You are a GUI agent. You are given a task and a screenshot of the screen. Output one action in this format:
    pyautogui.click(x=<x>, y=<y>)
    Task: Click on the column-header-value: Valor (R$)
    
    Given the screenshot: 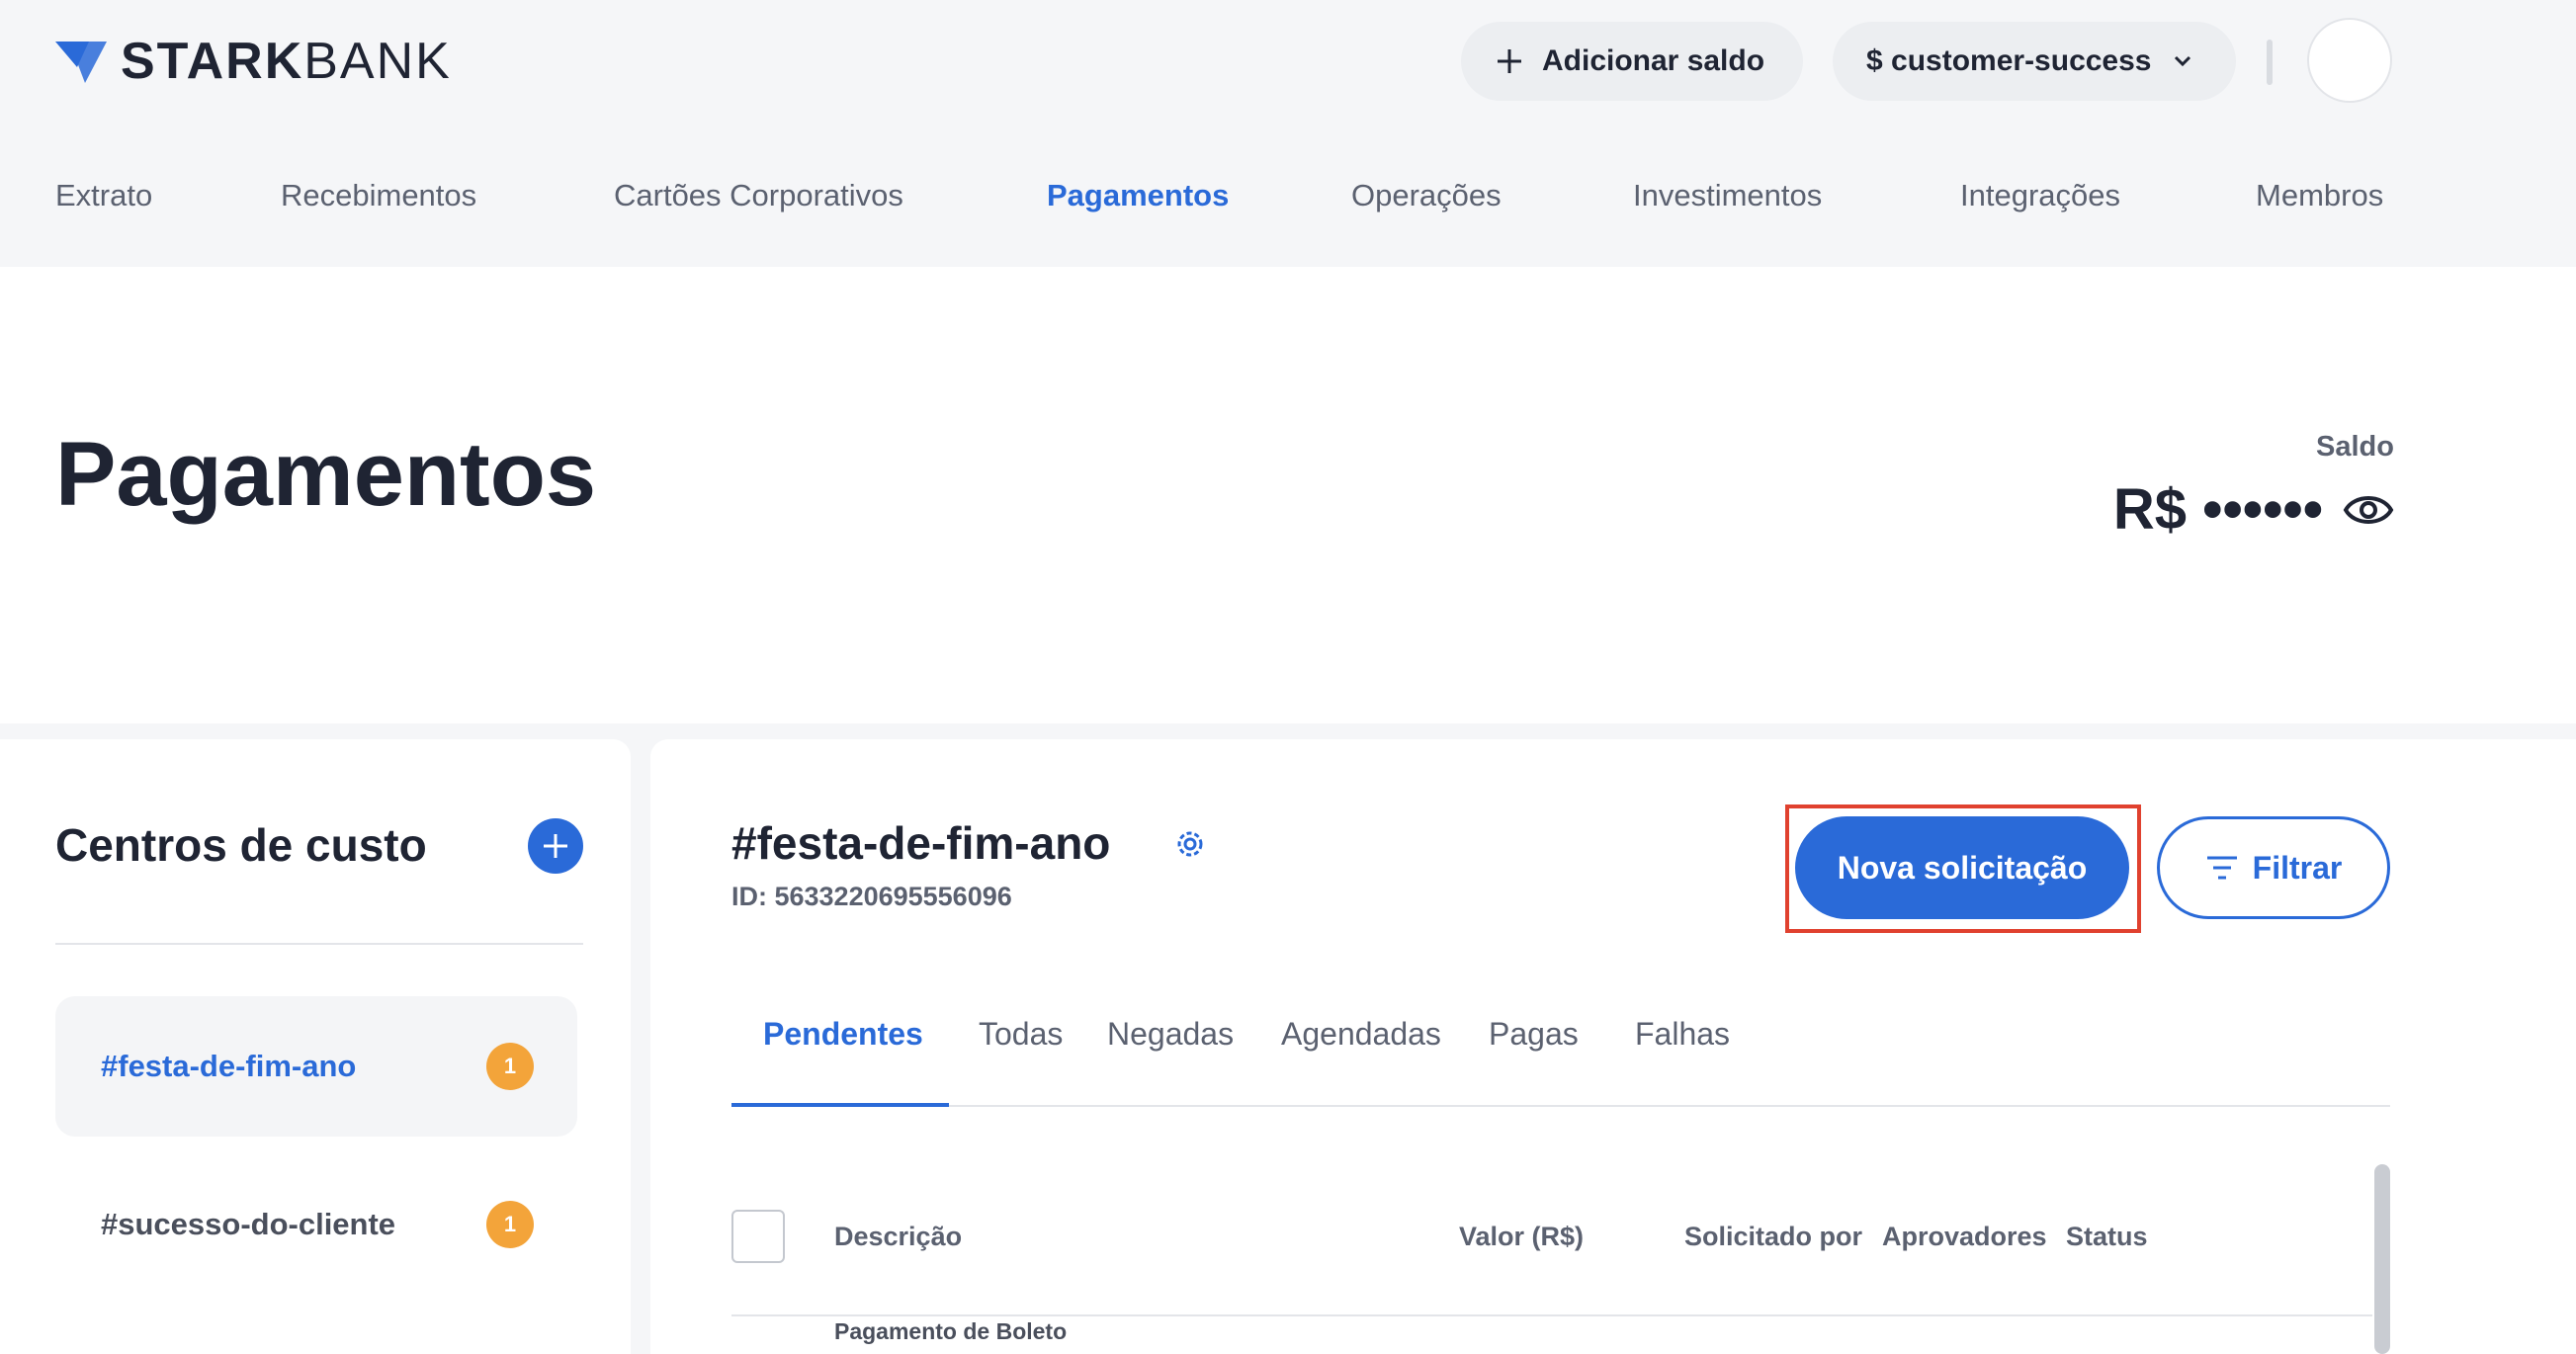 What is the action you would take?
    pyautogui.click(x=1521, y=1237)
    